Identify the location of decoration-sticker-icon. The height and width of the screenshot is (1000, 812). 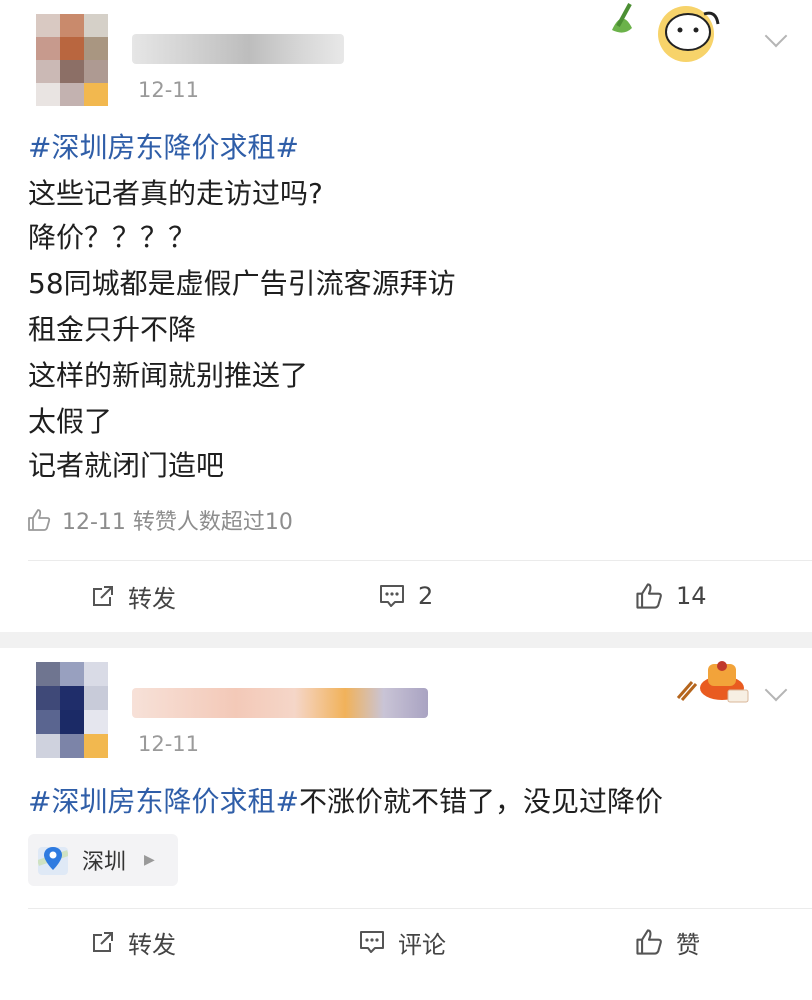
(666, 32).